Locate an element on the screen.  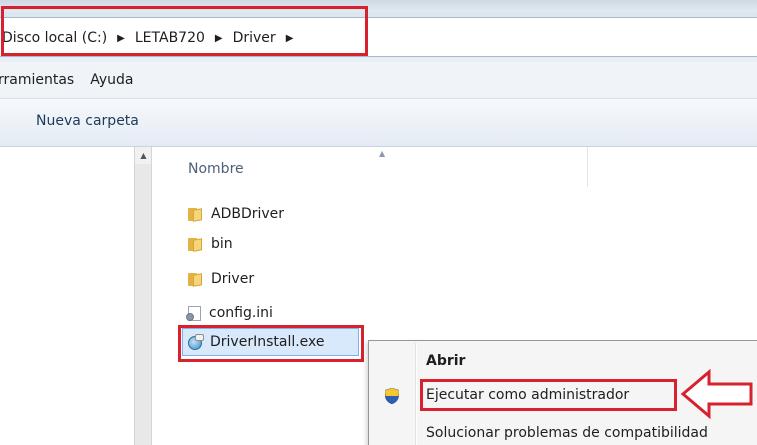
list-item: bin is located at coordinates (210, 244).